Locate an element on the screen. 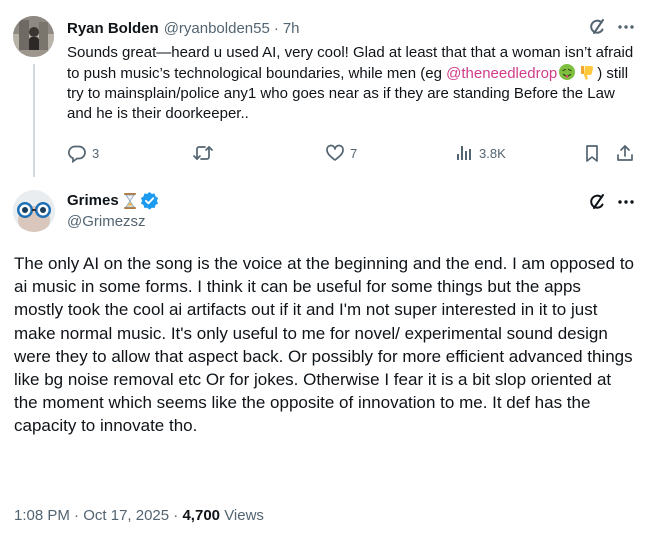 The image size is (650, 534). reply-timestamp: 7h is located at coordinates (291, 28).